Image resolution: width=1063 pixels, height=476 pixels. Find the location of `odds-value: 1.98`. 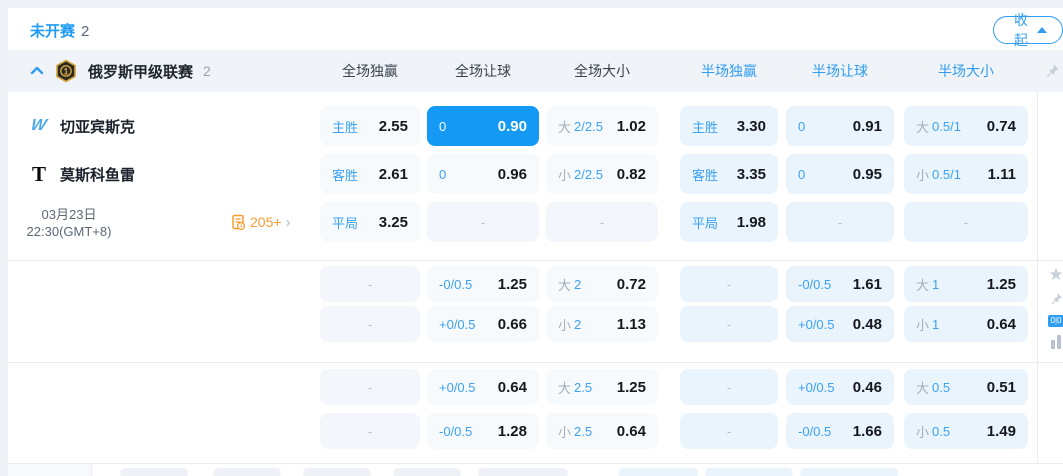

odds-value: 1.98 is located at coordinates (751, 222).